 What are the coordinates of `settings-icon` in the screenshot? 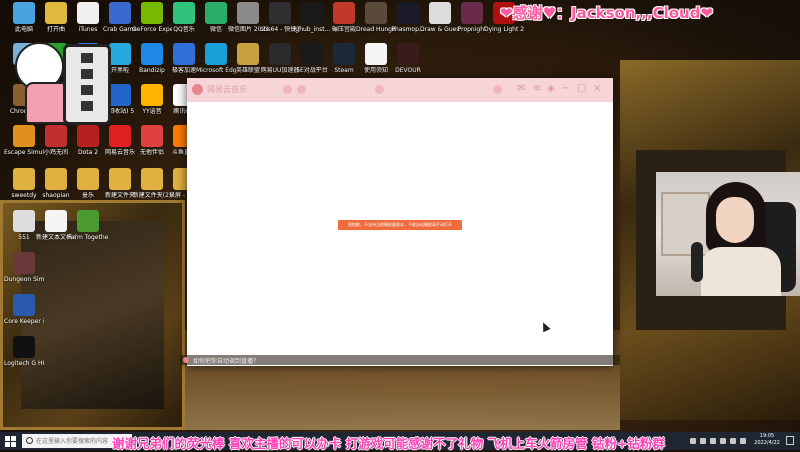 It's located at (497, 89).